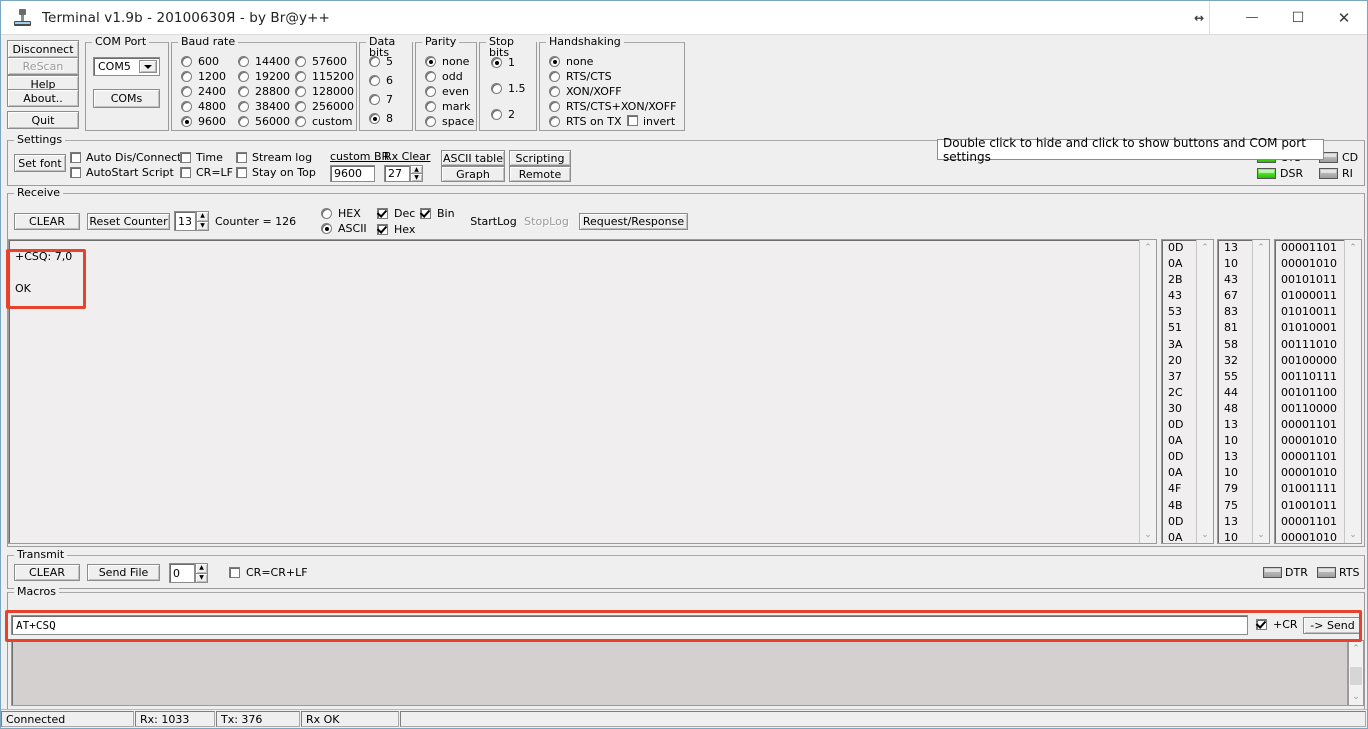  Describe the element at coordinates (43, 120) in the screenshot. I see `quit-button: Quit` at that location.